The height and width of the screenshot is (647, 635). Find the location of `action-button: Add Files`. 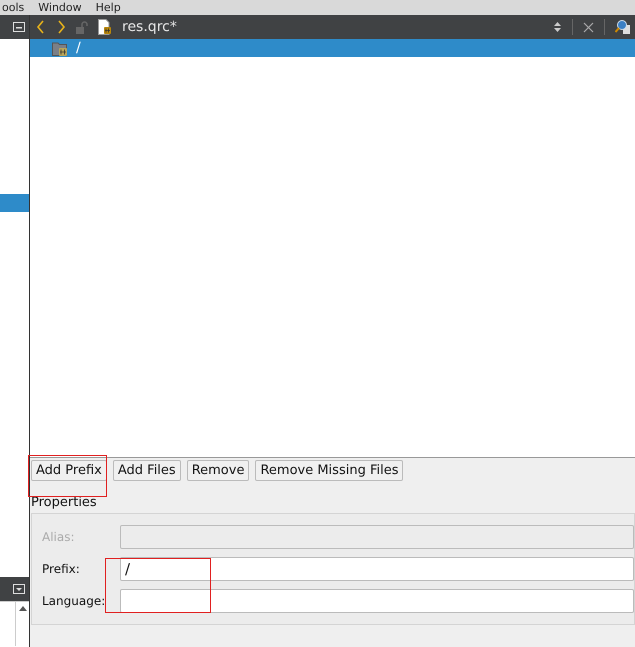

action-button: Add Files is located at coordinates (146, 470).